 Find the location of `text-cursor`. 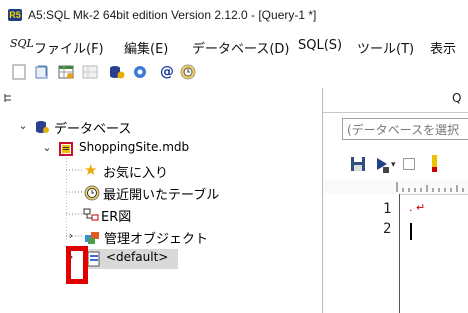

text-cursor is located at coordinates (411, 231).